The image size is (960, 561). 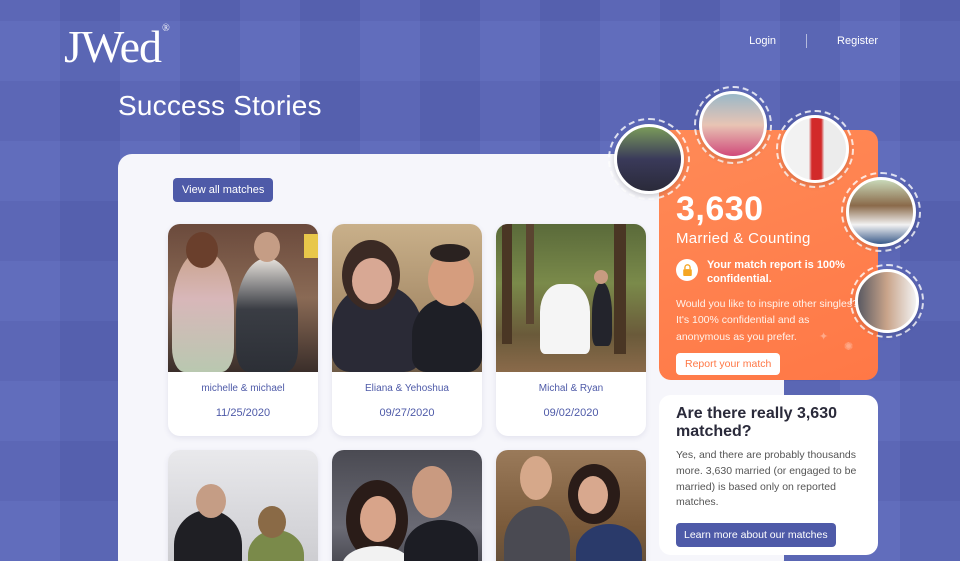 What do you see at coordinates (407, 413) in the screenshot?
I see `match-date: 09/27/2020` at bounding box center [407, 413].